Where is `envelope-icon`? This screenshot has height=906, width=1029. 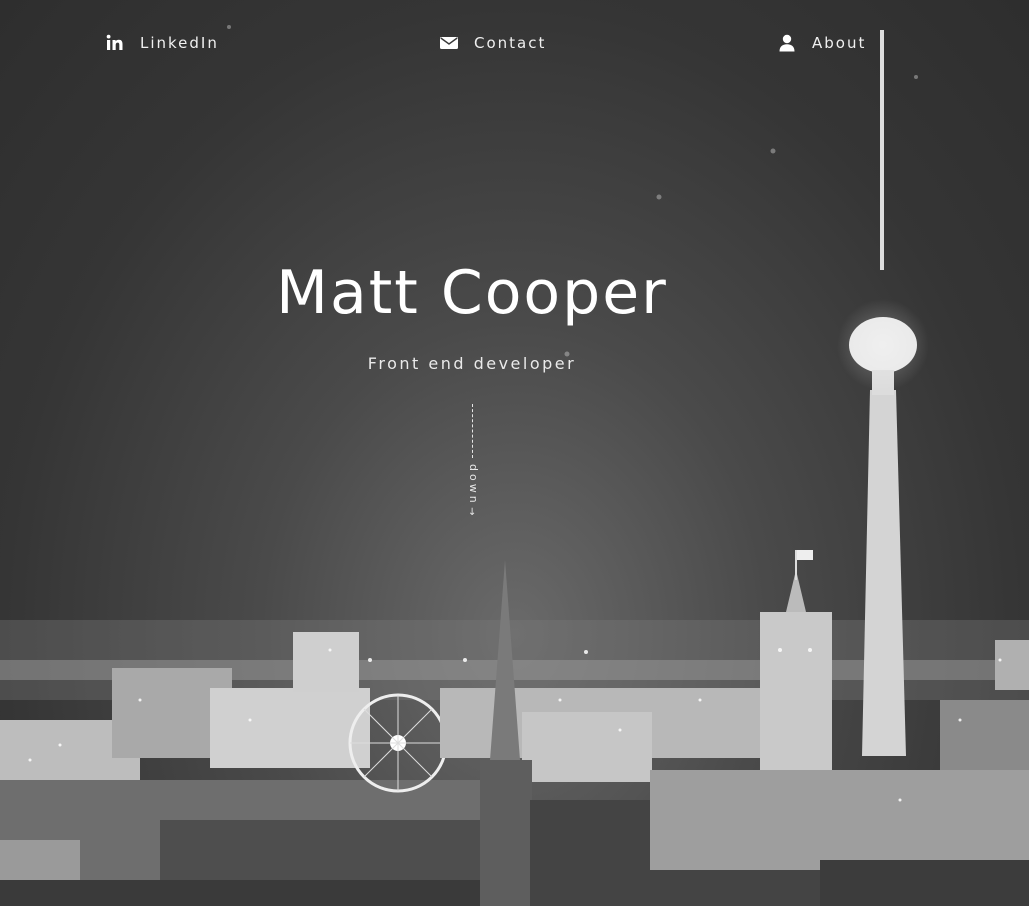 envelope-icon is located at coordinates (449, 43).